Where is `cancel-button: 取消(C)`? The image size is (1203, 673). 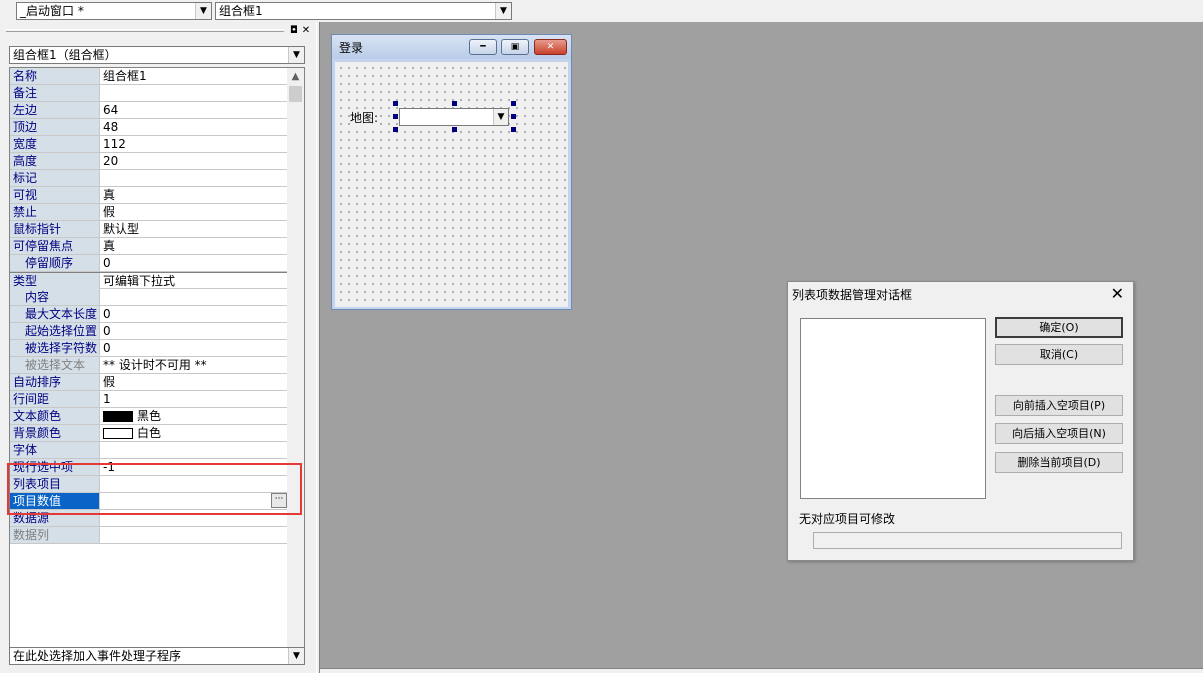 cancel-button: 取消(C) is located at coordinates (1059, 354).